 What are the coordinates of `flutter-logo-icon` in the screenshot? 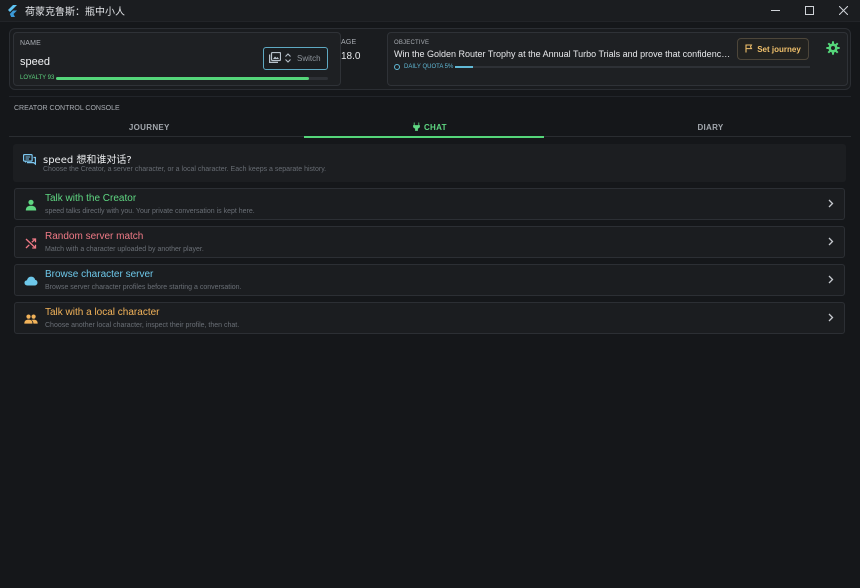 It's located at (12, 10).